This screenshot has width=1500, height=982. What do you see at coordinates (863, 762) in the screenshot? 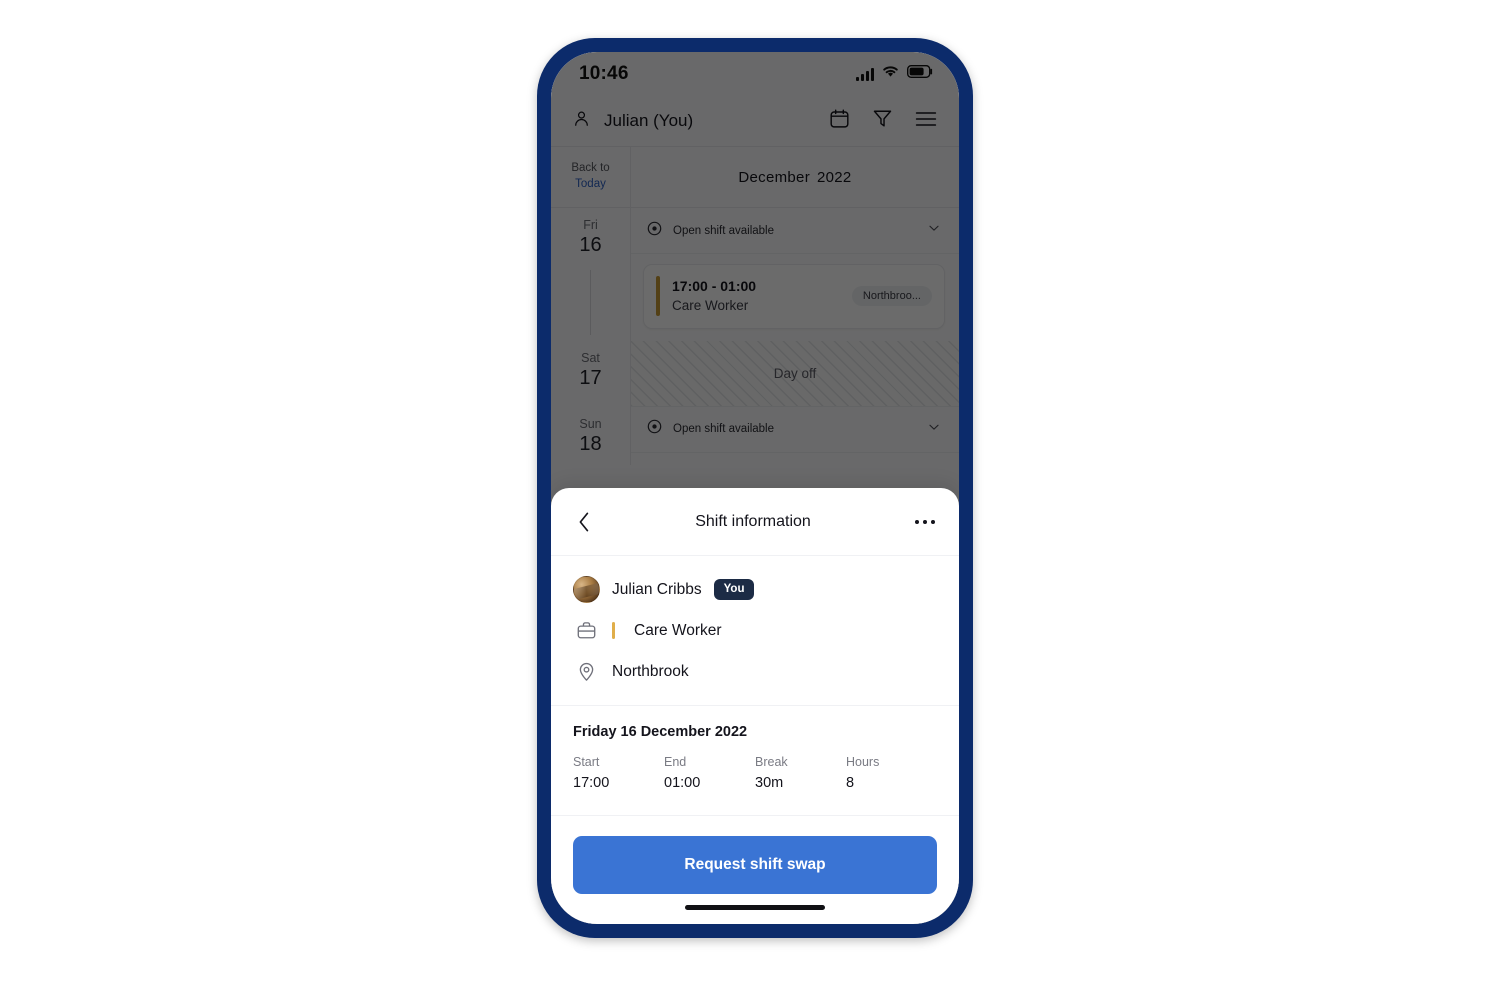
I see `field-label: Hours` at bounding box center [863, 762].